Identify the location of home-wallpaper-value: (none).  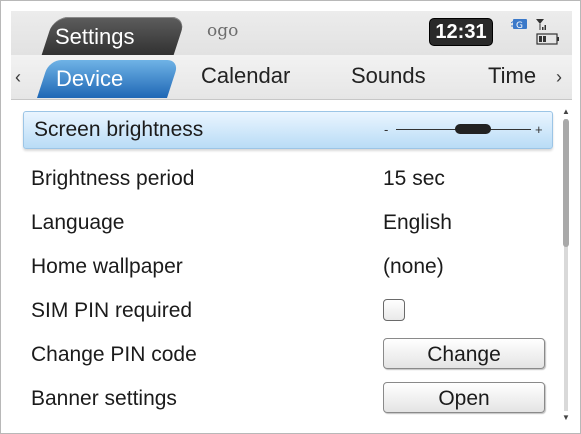
(413, 267).